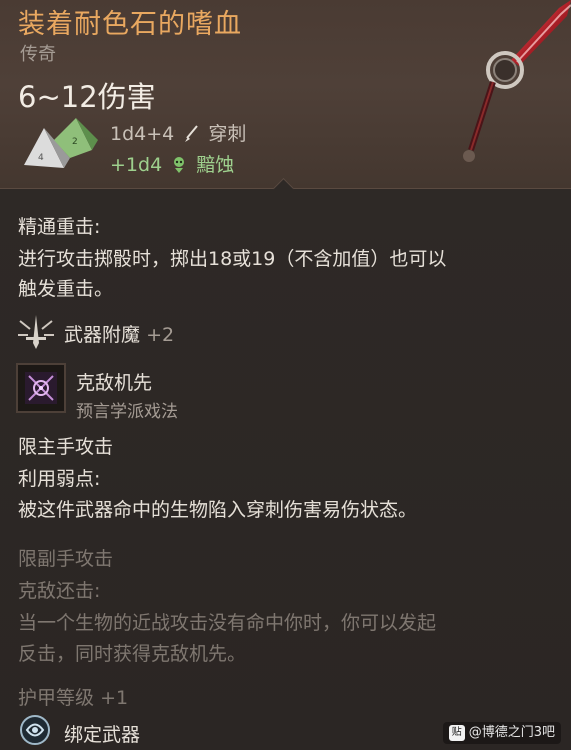  What do you see at coordinates (114, 383) in the screenshot?
I see `spell-name: 克敌机先` at bounding box center [114, 383].